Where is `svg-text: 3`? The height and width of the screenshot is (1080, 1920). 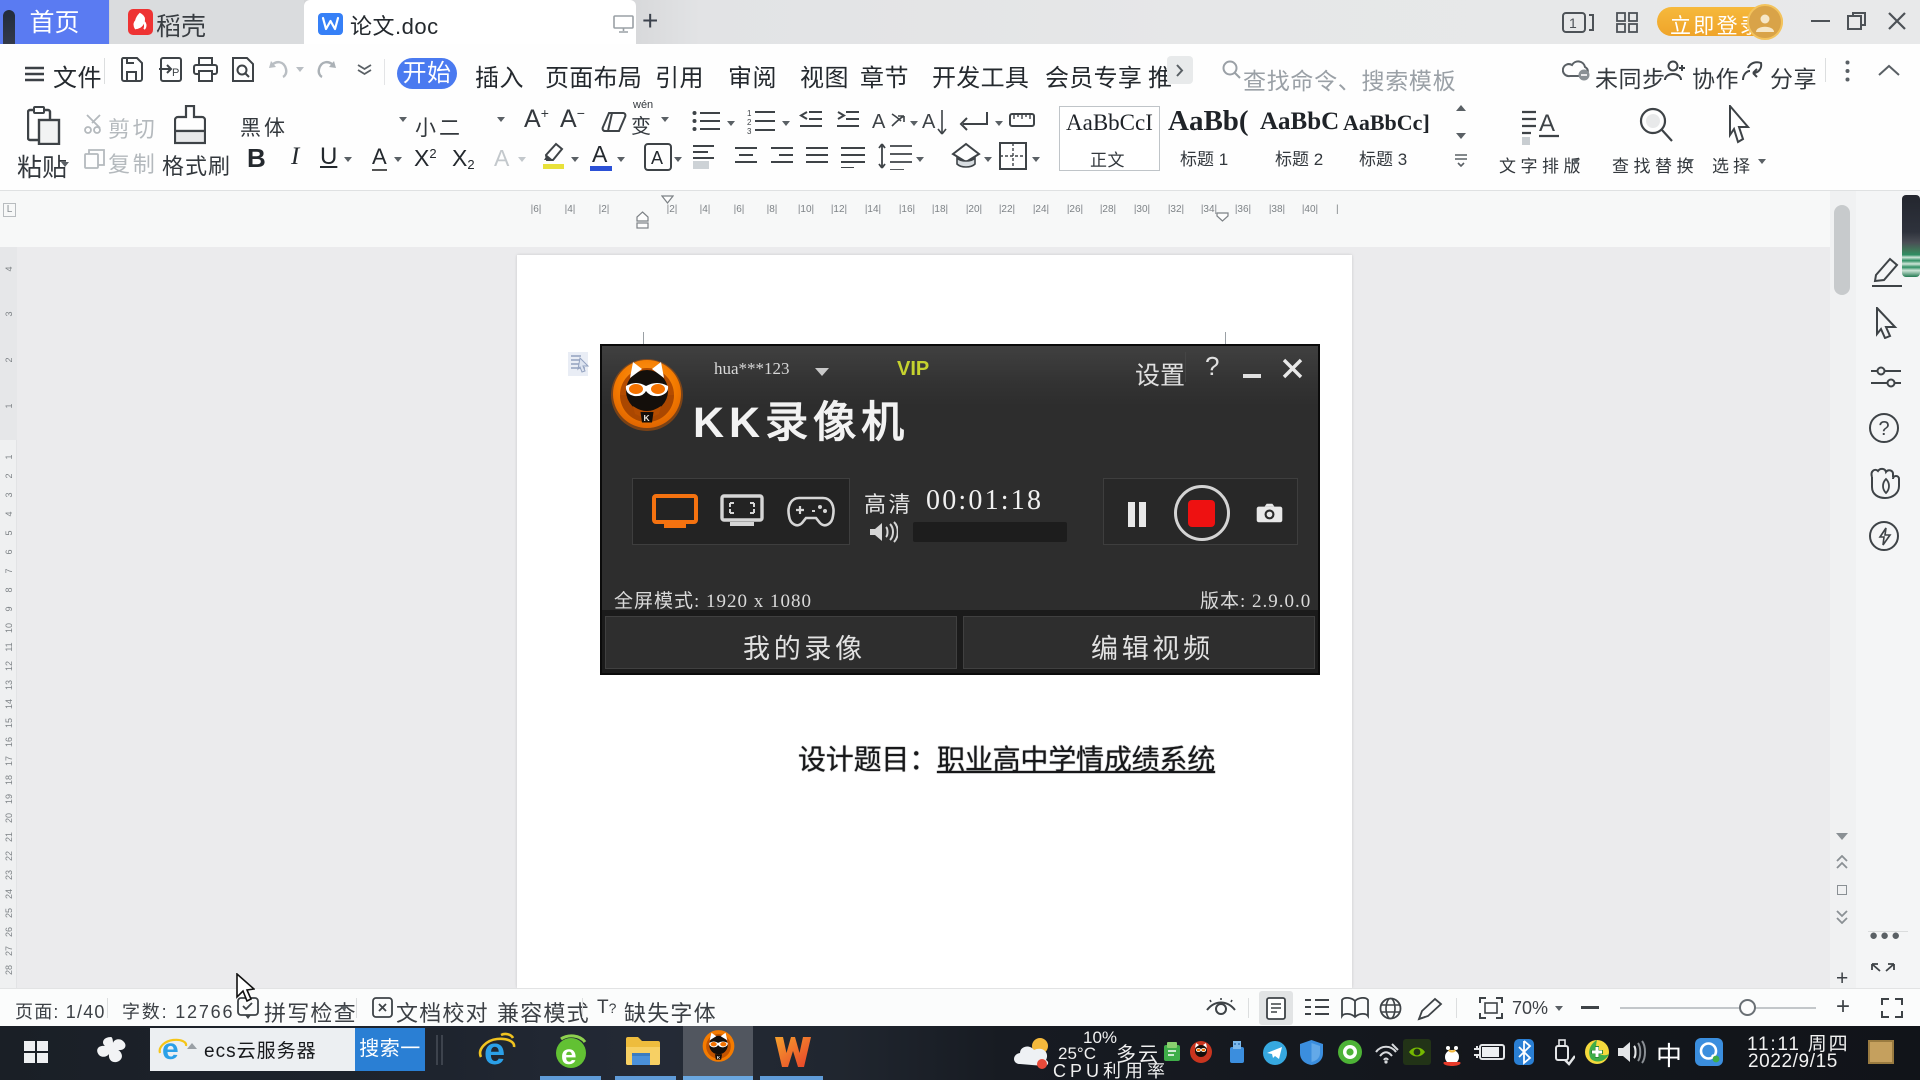
svg-text: 3 is located at coordinates (749, 130).